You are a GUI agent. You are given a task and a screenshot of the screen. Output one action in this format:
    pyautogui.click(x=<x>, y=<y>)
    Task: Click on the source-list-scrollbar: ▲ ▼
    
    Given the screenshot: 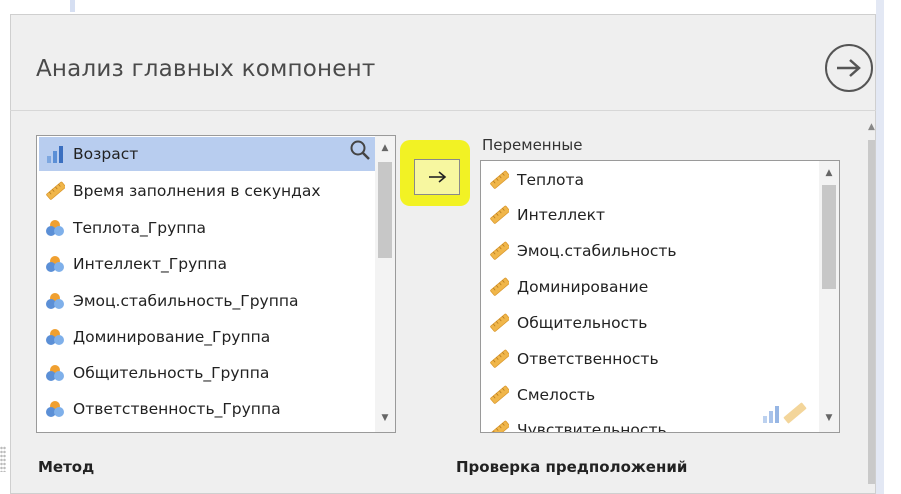 What is the action you would take?
    pyautogui.click(x=385, y=284)
    